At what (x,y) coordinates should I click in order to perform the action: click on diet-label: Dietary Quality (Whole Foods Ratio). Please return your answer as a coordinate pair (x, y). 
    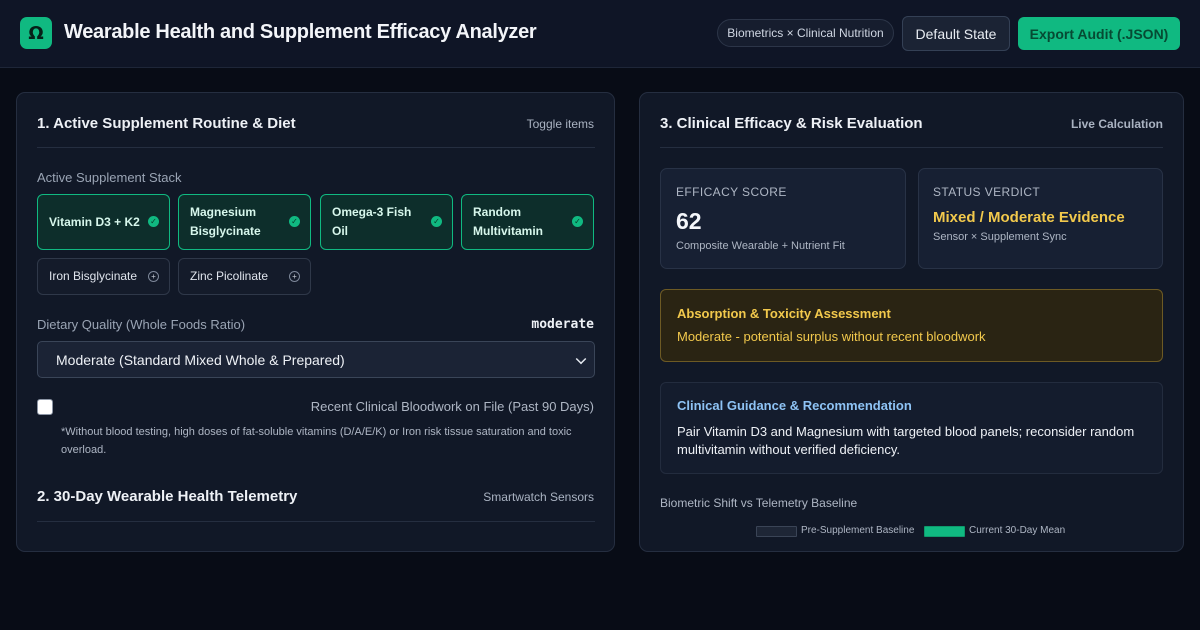
    Looking at the image, I should click on (141, 324).